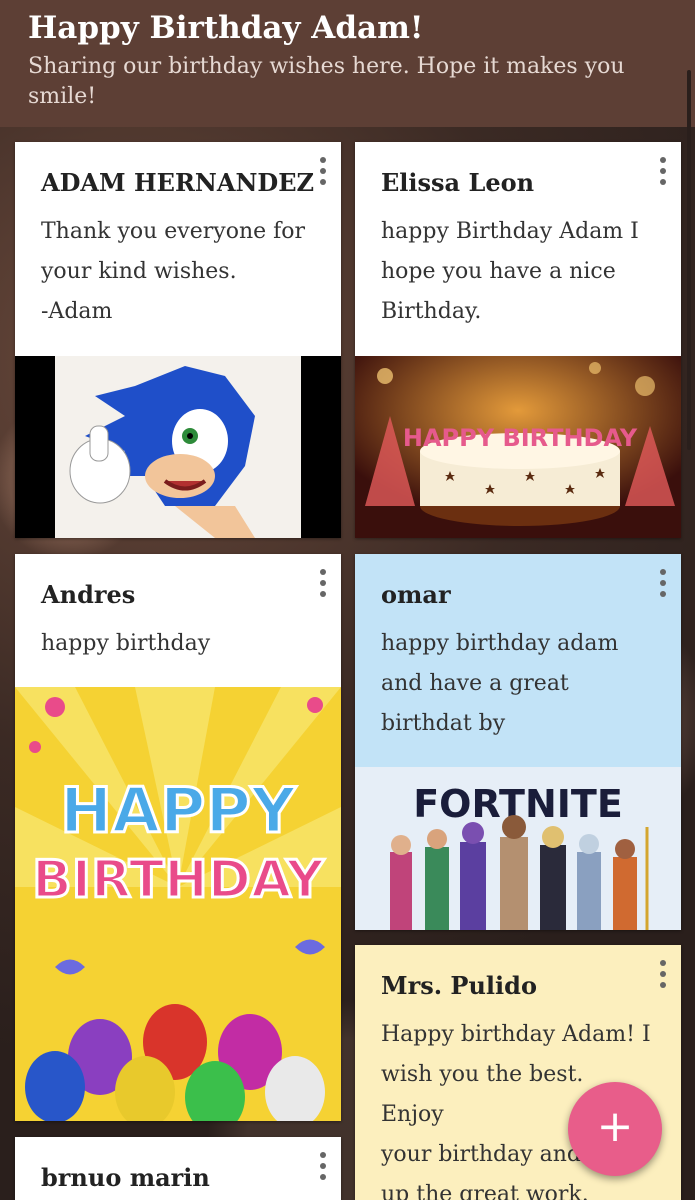 Image resolution: width=695 pixels, height=1200 pixels. What do you see at coordinates (518, 848) in the screenshot?
I see `post-image-fortnite: FORTNITE` at bounding box center [518, 848].